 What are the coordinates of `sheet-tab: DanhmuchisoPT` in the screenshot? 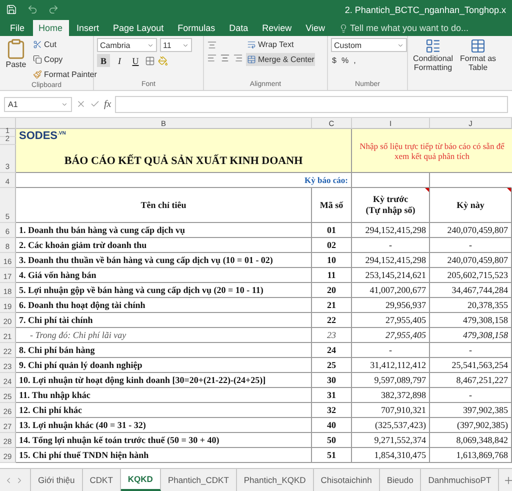 It's located at (460, 480).